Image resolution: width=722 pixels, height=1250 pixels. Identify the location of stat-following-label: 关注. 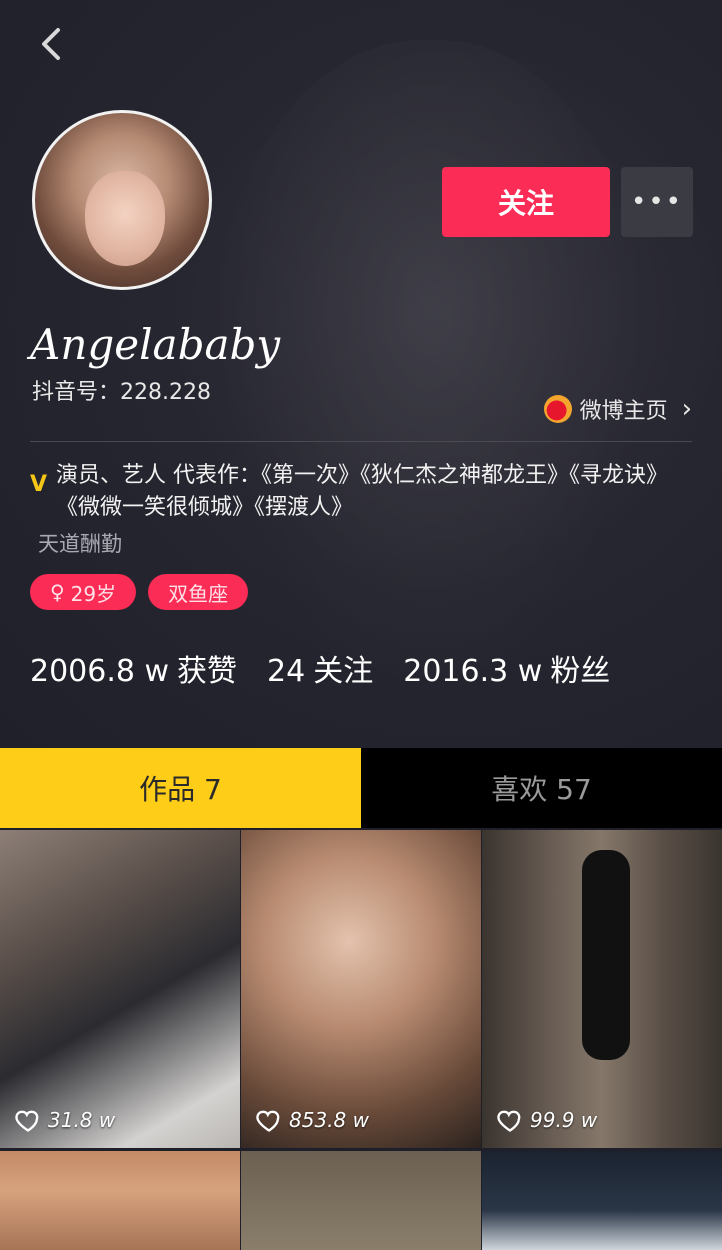
(343, 671).